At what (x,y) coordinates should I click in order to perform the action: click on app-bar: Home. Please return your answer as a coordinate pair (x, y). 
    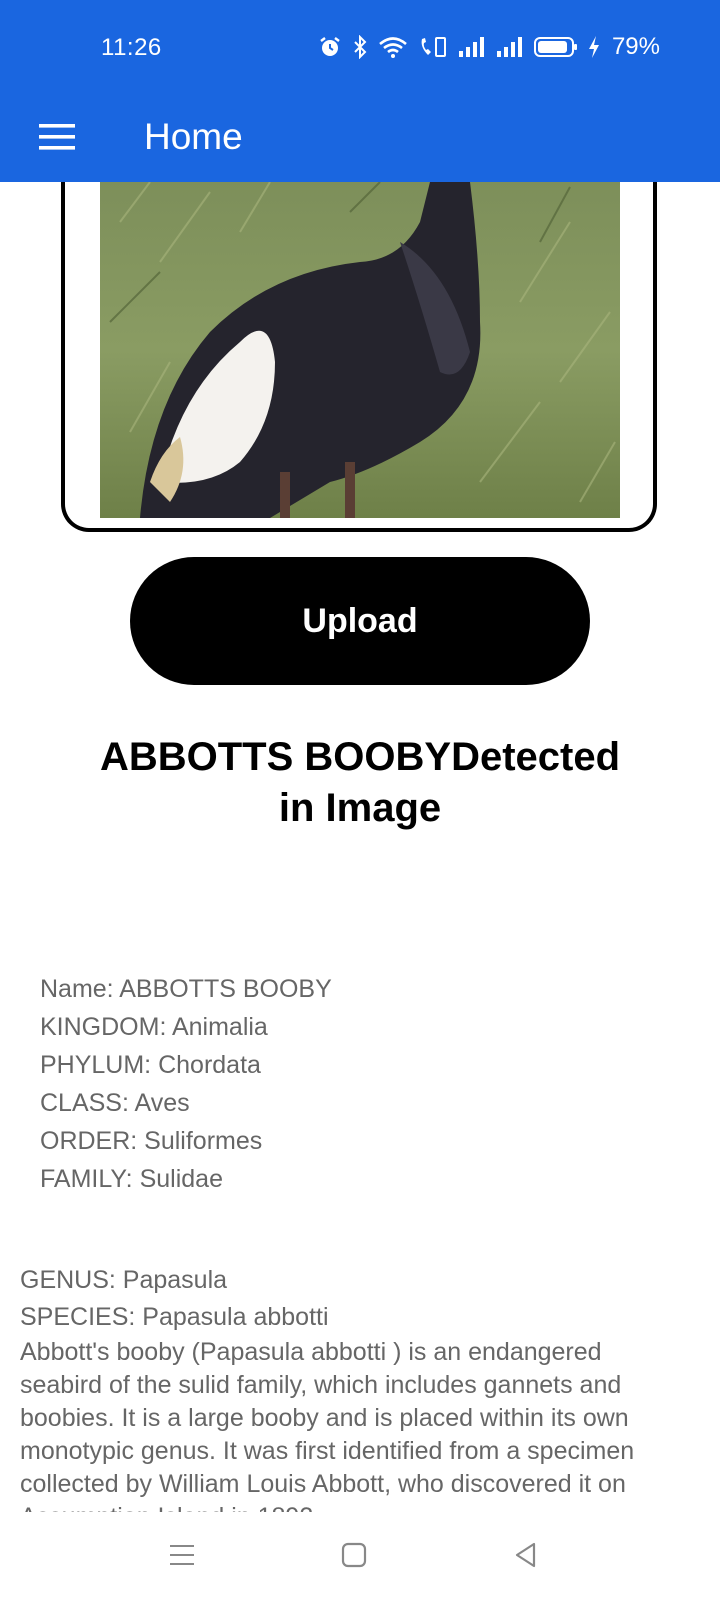
    Looking at the image, I should click on (360, 137).